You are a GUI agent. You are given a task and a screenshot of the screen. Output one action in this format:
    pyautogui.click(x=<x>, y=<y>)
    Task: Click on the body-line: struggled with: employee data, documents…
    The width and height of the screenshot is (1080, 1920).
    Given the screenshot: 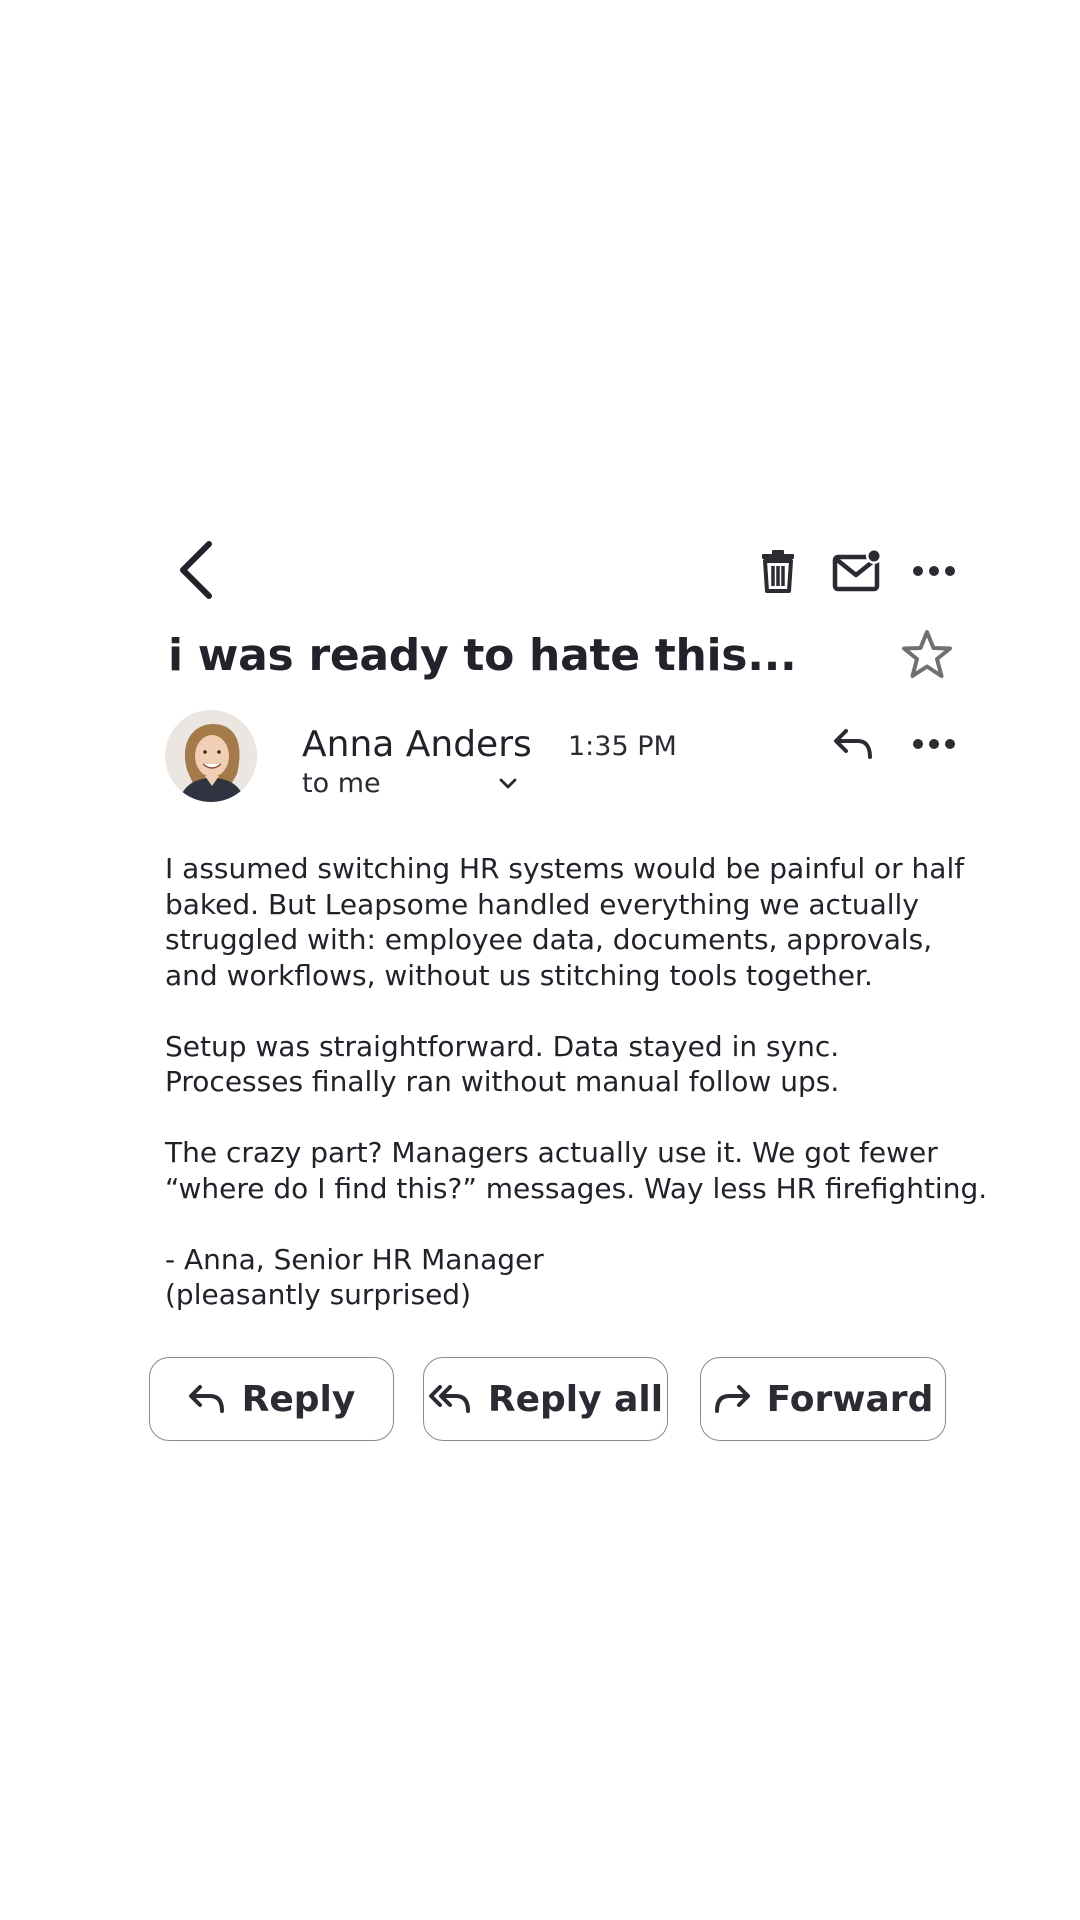 What is the action you would take?
    pyautogui.click(x=549, y=939)
    